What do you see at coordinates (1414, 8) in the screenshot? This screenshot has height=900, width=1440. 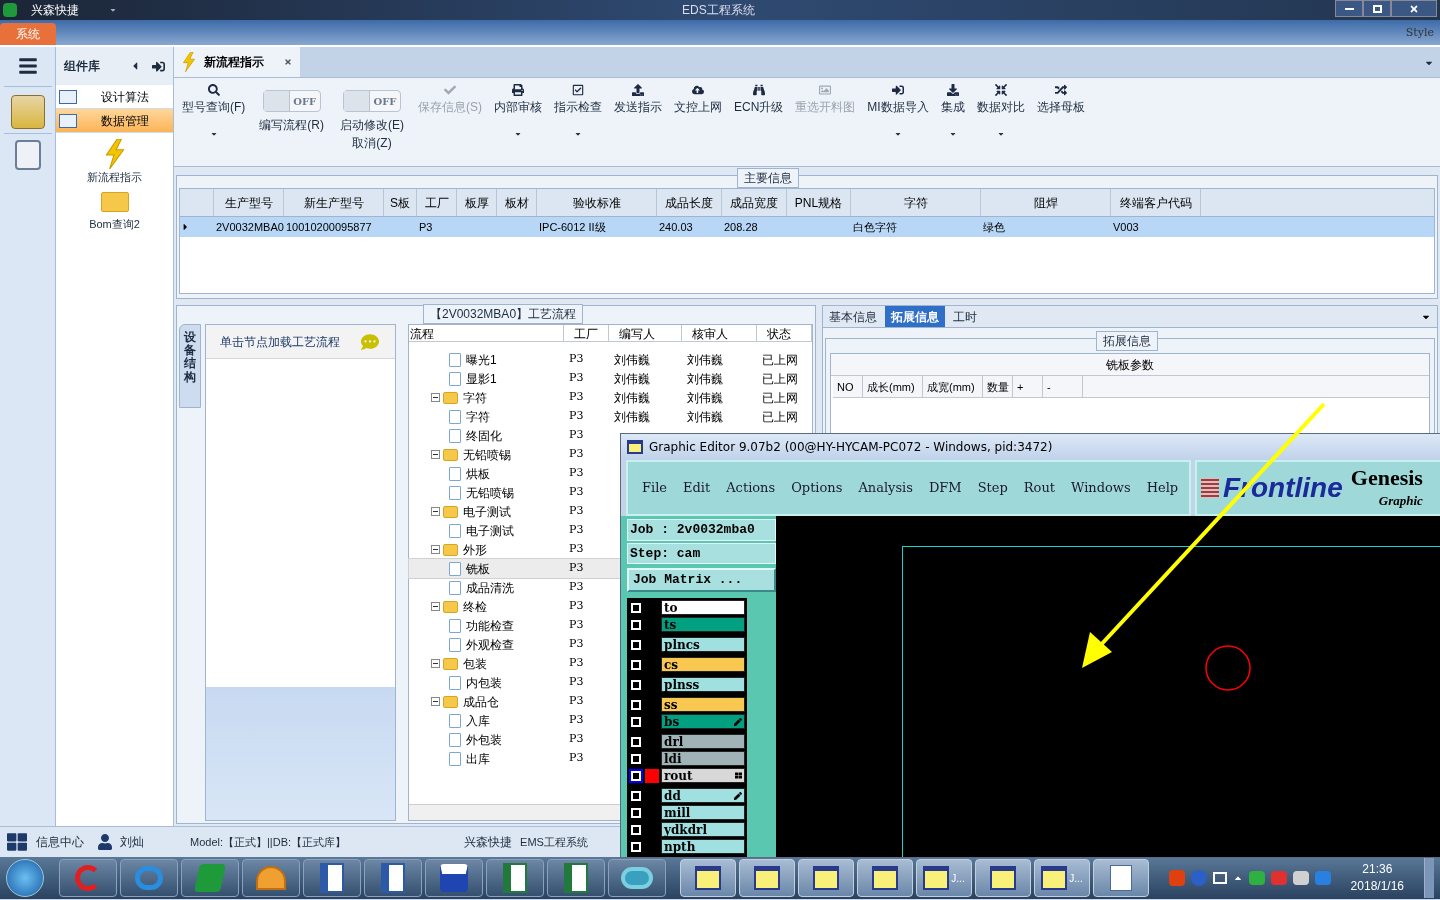 I see `close-button` at bounding box center [1414, 8].